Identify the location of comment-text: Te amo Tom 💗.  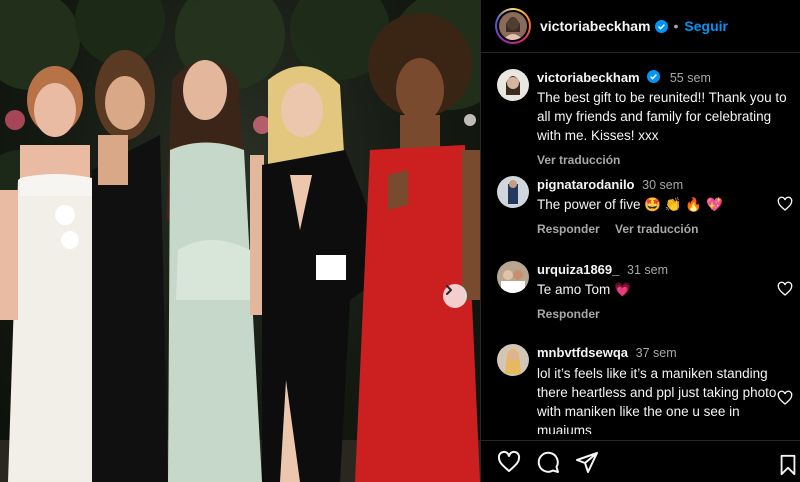
(584, 289).